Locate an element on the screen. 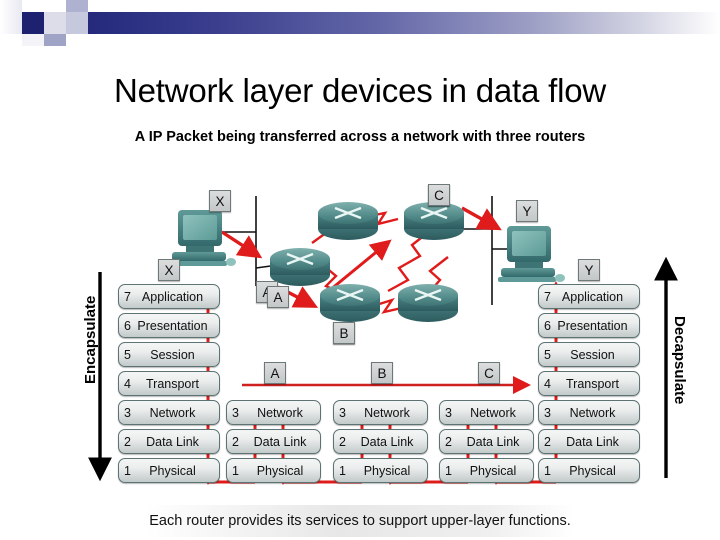 The width and height of the screenshot is (720, 540). flow-label-c: C is located at coordinates (489, 373).